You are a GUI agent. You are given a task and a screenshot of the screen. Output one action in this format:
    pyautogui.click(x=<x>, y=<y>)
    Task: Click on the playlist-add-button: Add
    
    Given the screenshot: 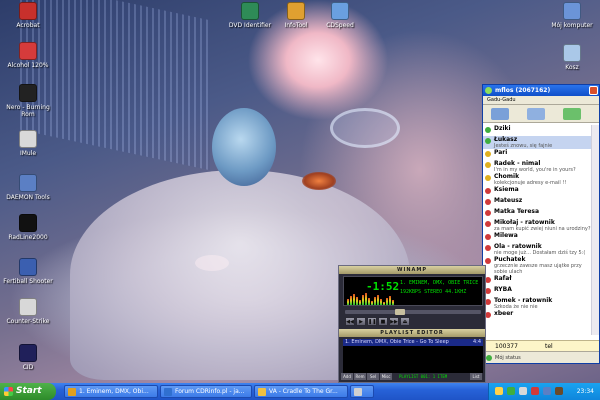 What is the action you would take?
    pyautogui.click(x=347, y=376)
    